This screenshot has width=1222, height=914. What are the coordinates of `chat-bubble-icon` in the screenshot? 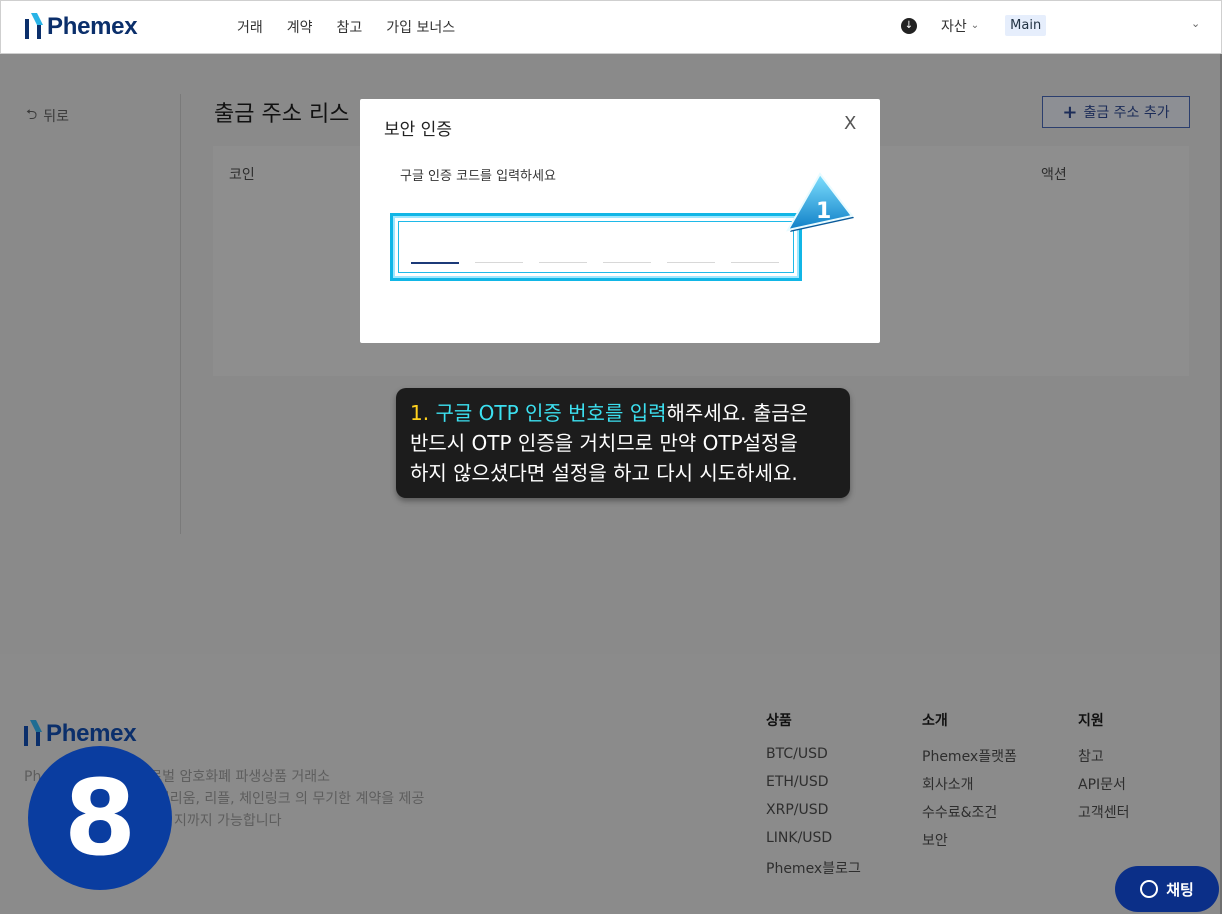 It's located at (1149, 889).